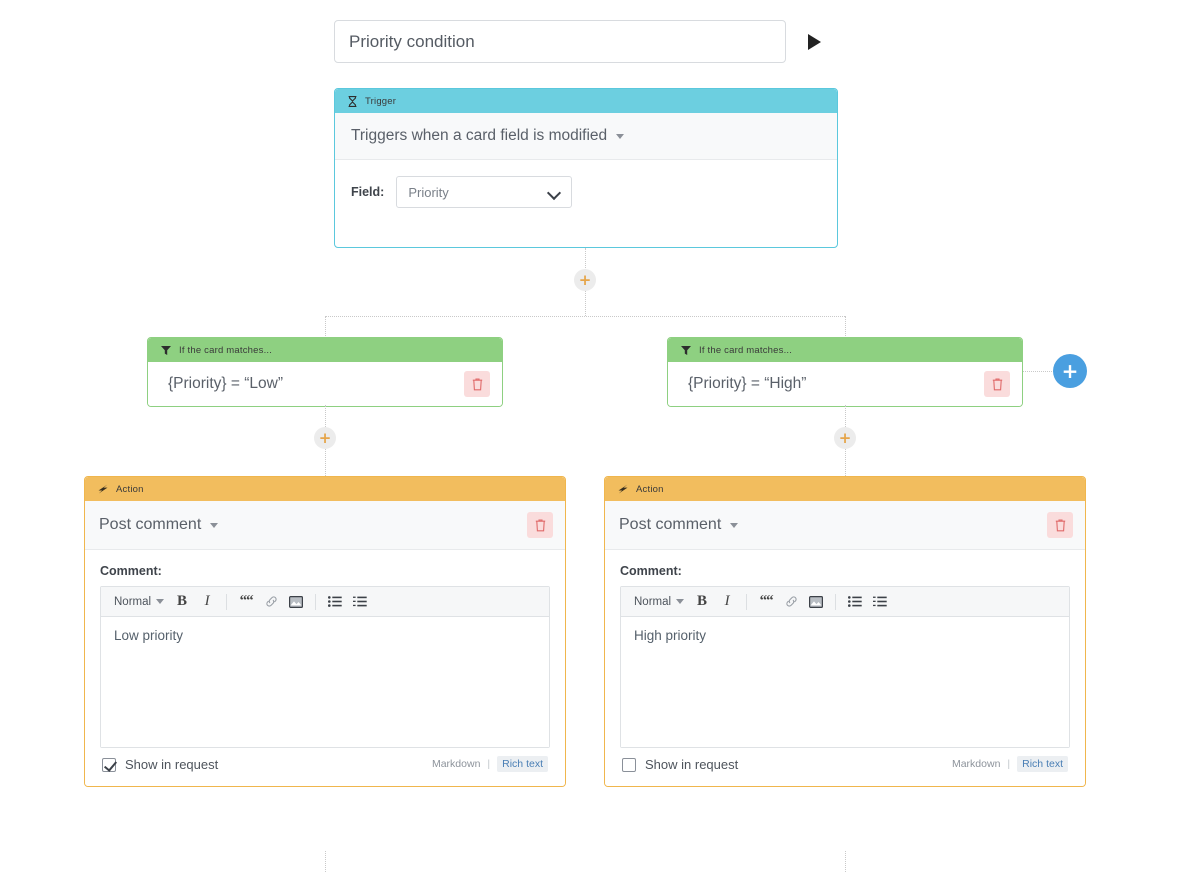  I want to click on hourglass-icon, so click(352, 101).